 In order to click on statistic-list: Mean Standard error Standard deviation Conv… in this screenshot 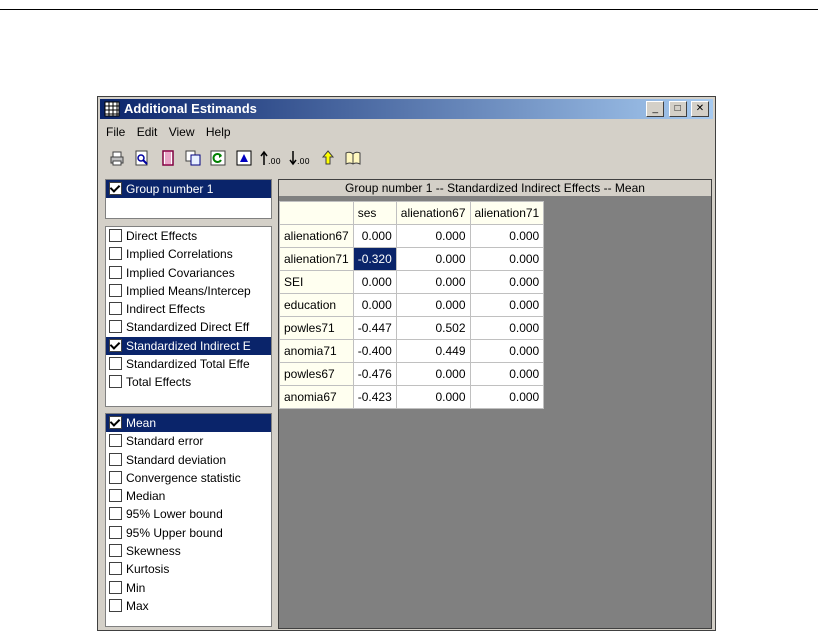, I will do `click(188, 520)`.